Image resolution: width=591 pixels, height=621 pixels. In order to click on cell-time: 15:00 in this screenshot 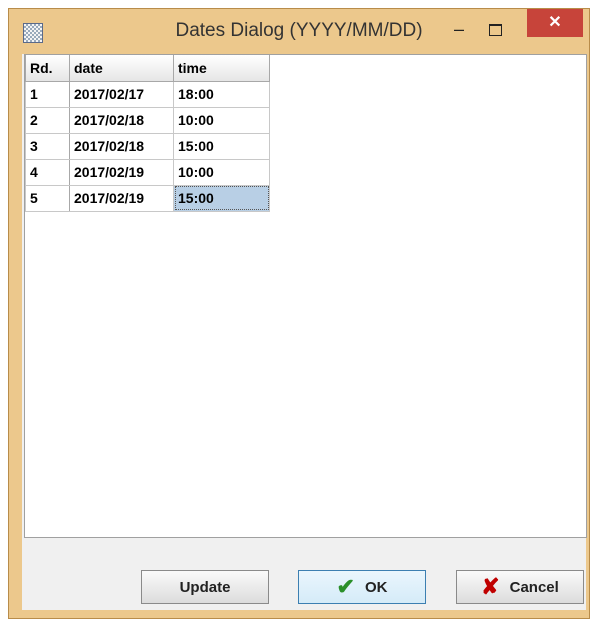, I will do `click(221, 146)`.